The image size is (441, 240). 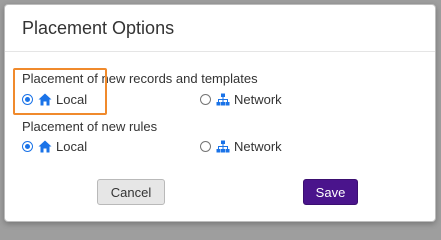 I want to click on home-icon, so click(x=45, y=146).